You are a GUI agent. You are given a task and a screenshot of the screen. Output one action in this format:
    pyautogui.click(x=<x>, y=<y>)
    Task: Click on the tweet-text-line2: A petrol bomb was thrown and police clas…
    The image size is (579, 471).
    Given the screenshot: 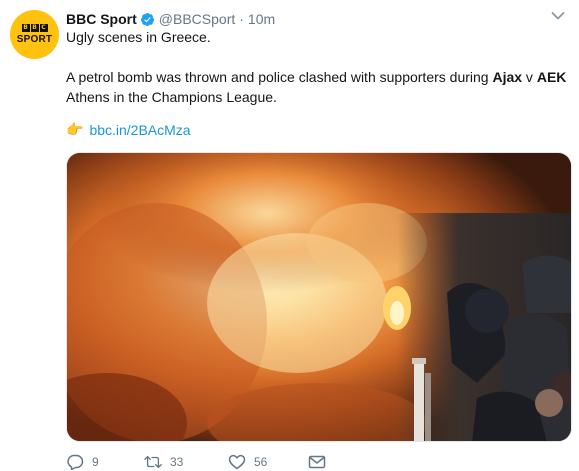 What is the action you would take?
    pyautogui.click(x=316, y=77)
    